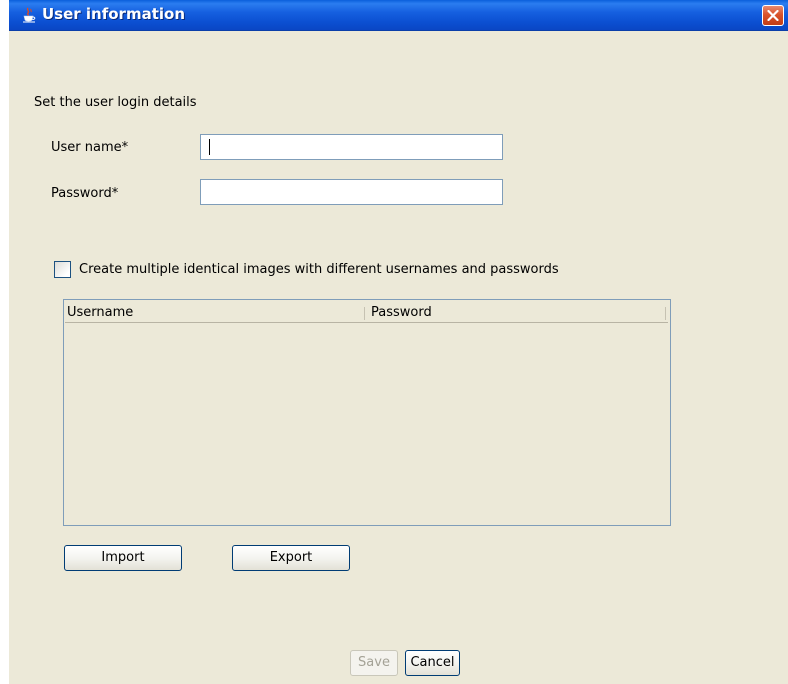 The height and width of the screenshot is (684, 788). I want to click on import-button: Import, so click(123, 558).